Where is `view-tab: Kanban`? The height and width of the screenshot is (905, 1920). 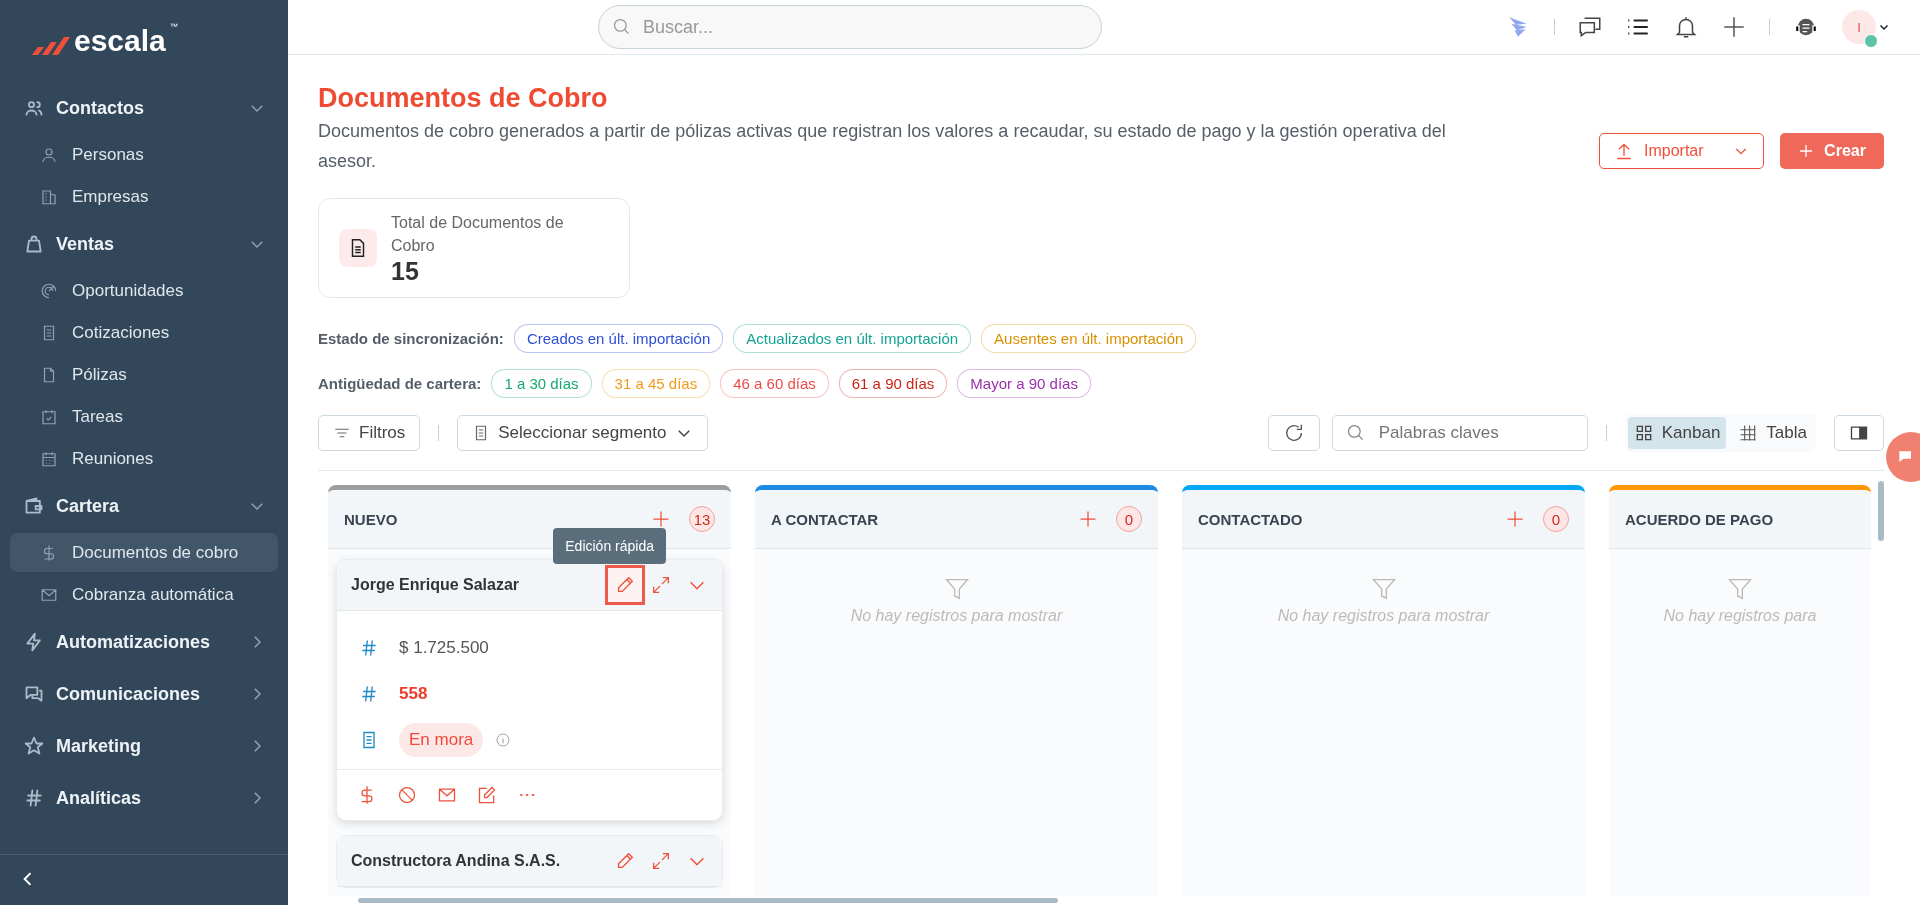
view-tab: Kanban is located at coordinates (1677, 433).